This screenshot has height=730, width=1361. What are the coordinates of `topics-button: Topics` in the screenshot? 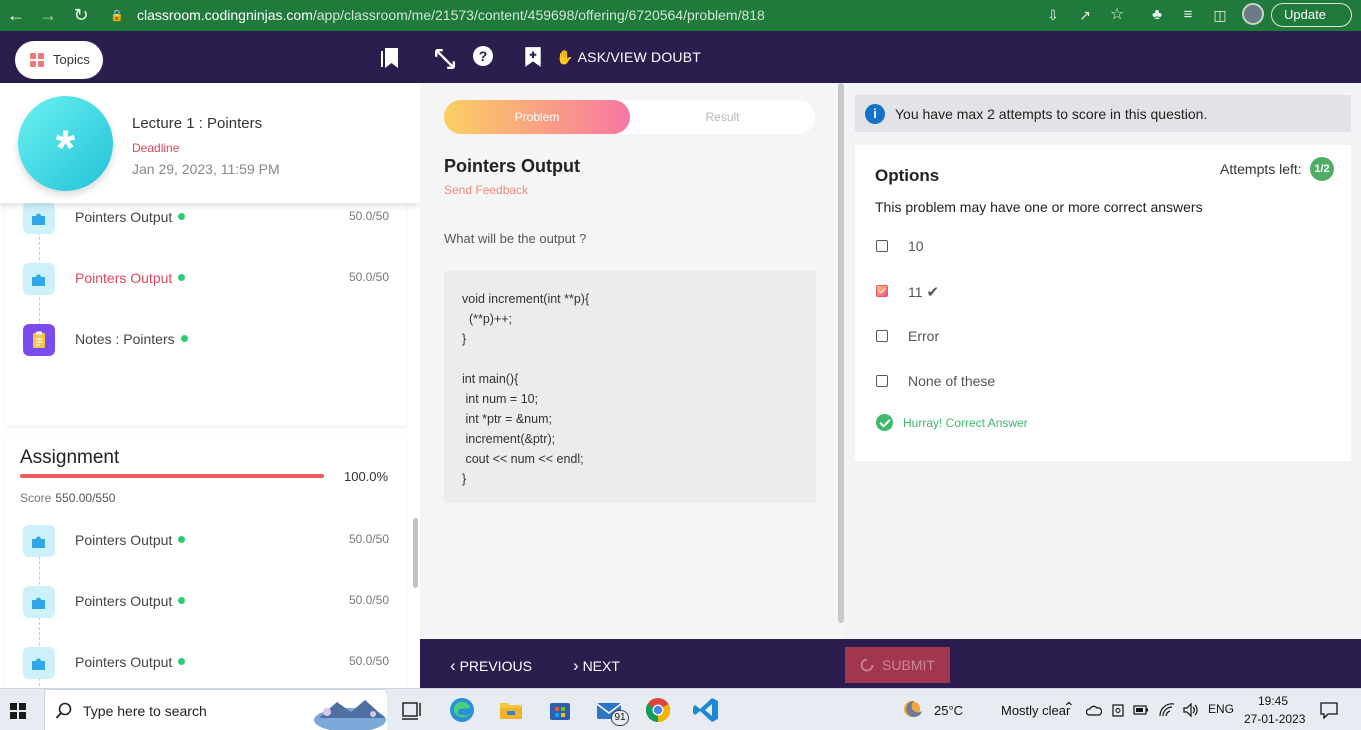 It's located at (59, 60).